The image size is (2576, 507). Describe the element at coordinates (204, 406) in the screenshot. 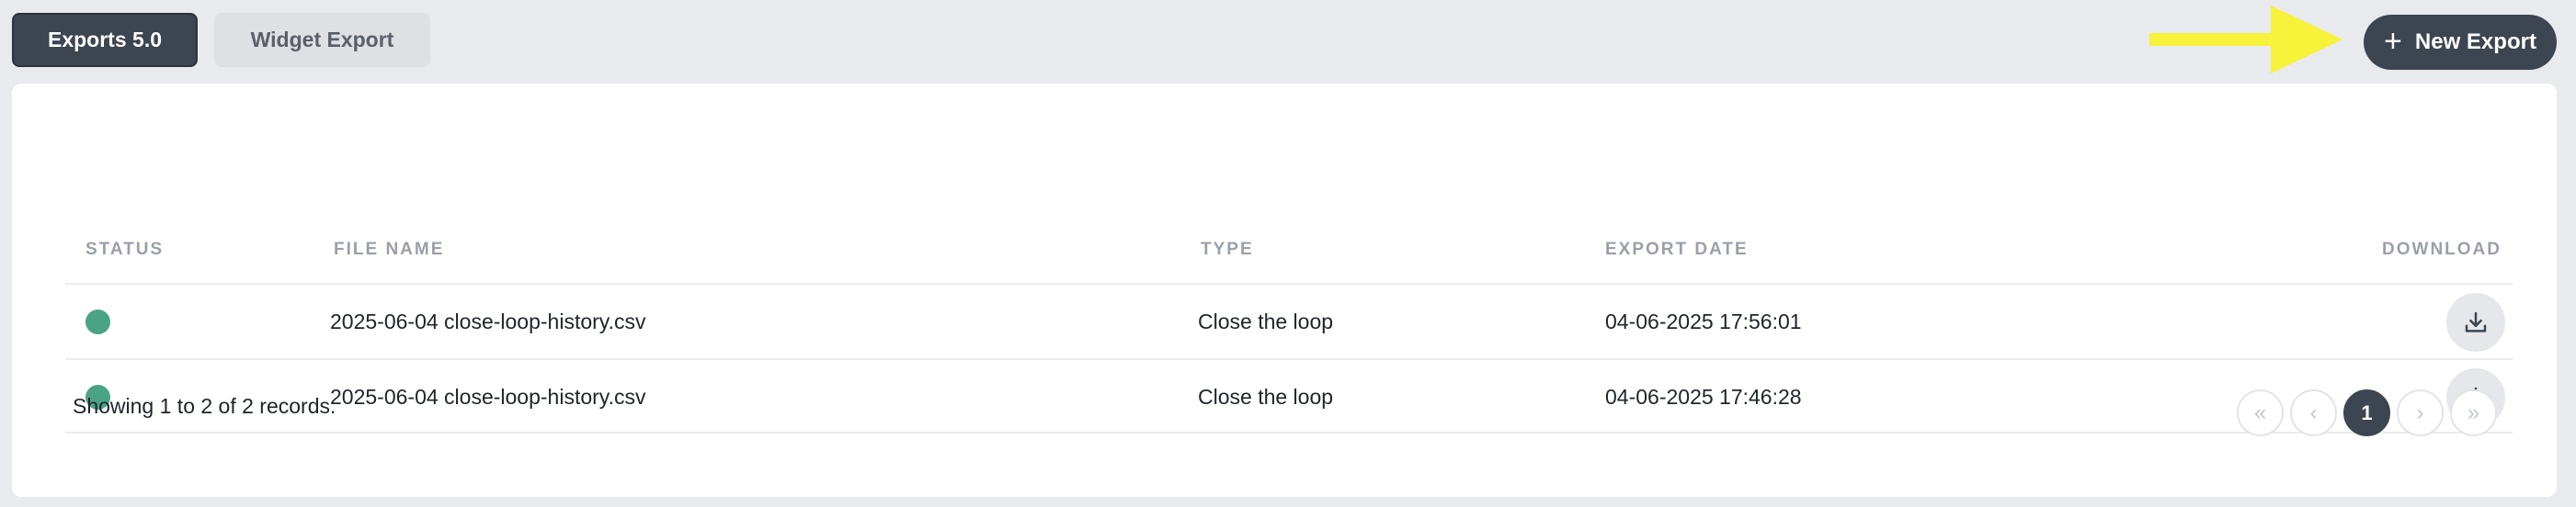

I see `records-summary: Showing 1 to 2 of 2 records.` at that location.